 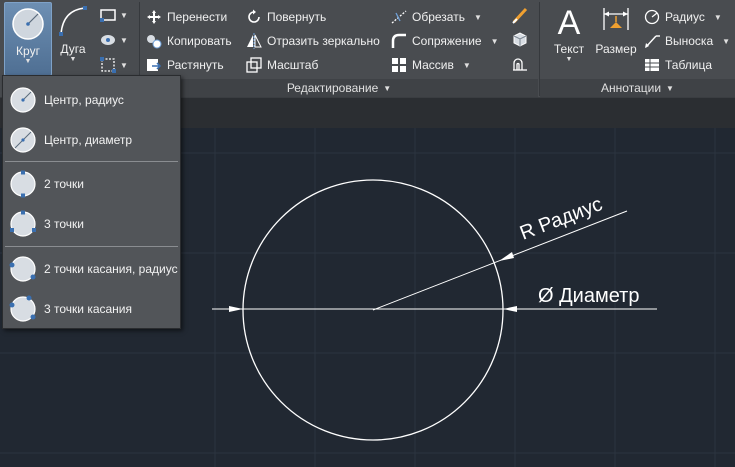 I want to click on radius-label: Радиус, so click(x=685, y=17).